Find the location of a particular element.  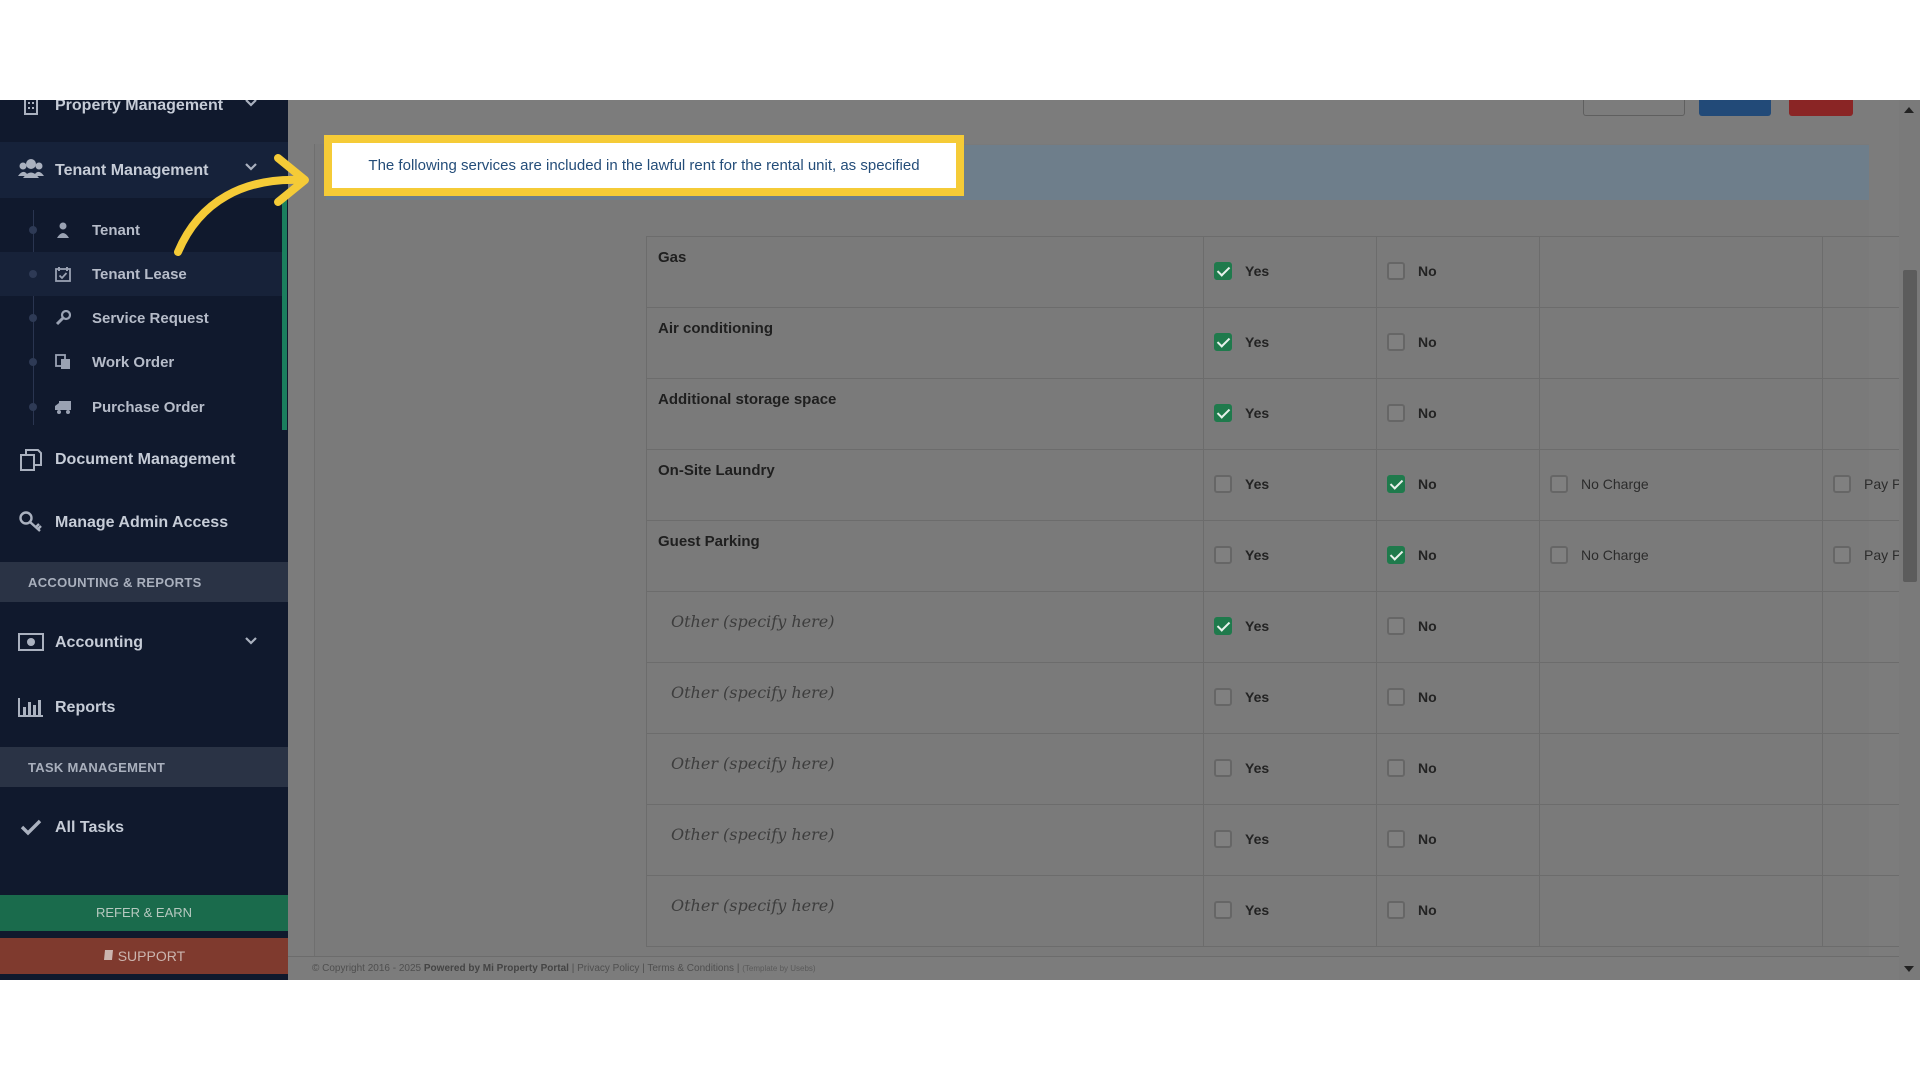

copy-icon is located at coordinates (63, 362).